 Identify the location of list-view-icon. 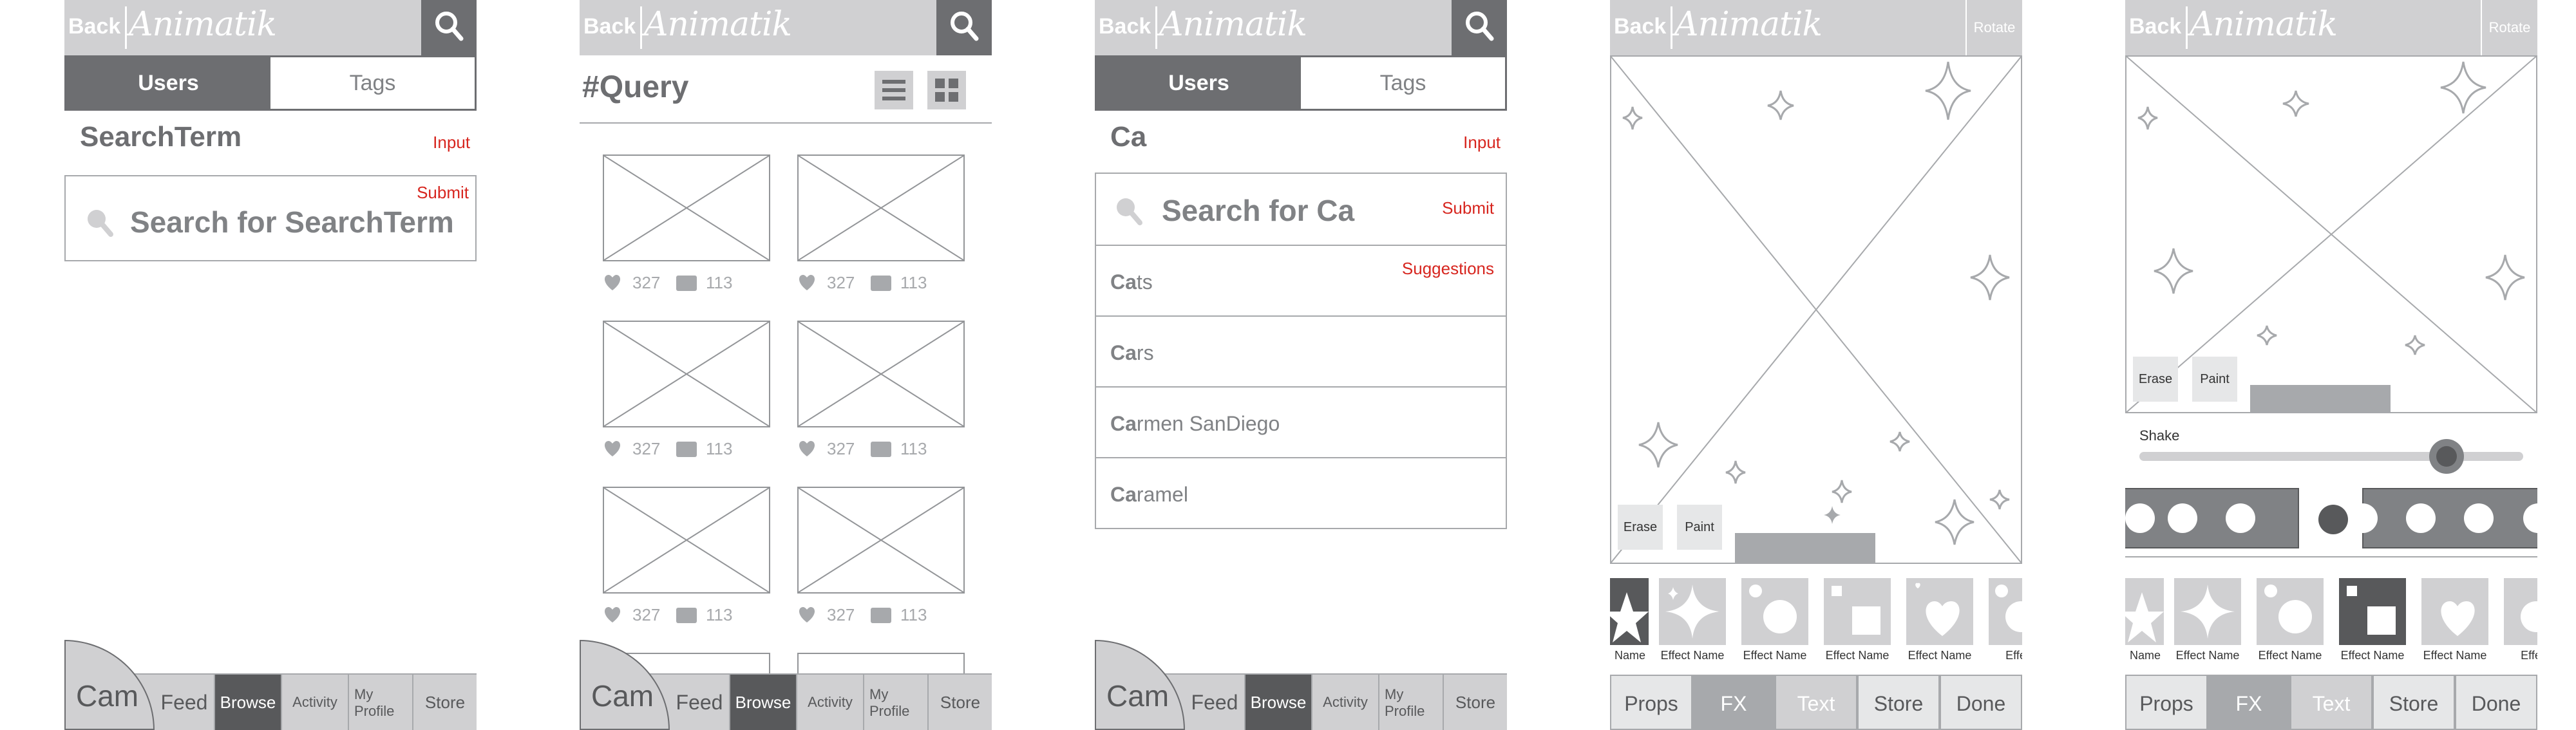
(894, 90).